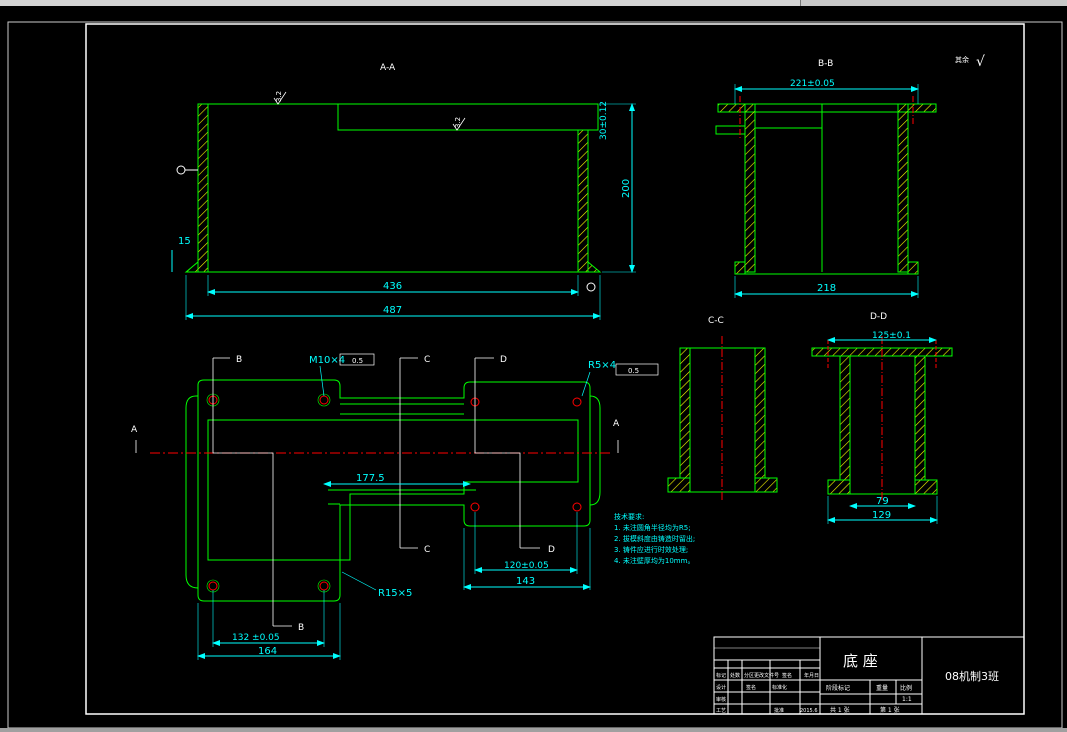  I want to click on bb-left-foot, so click(740, 268).